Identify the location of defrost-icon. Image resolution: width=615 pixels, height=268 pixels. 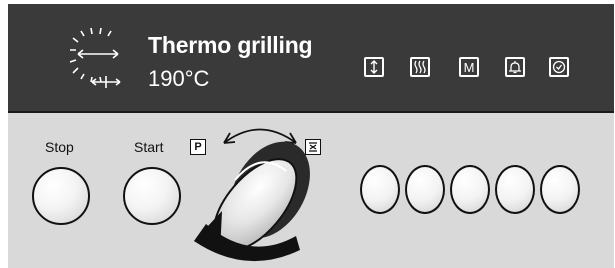
(374, 67).